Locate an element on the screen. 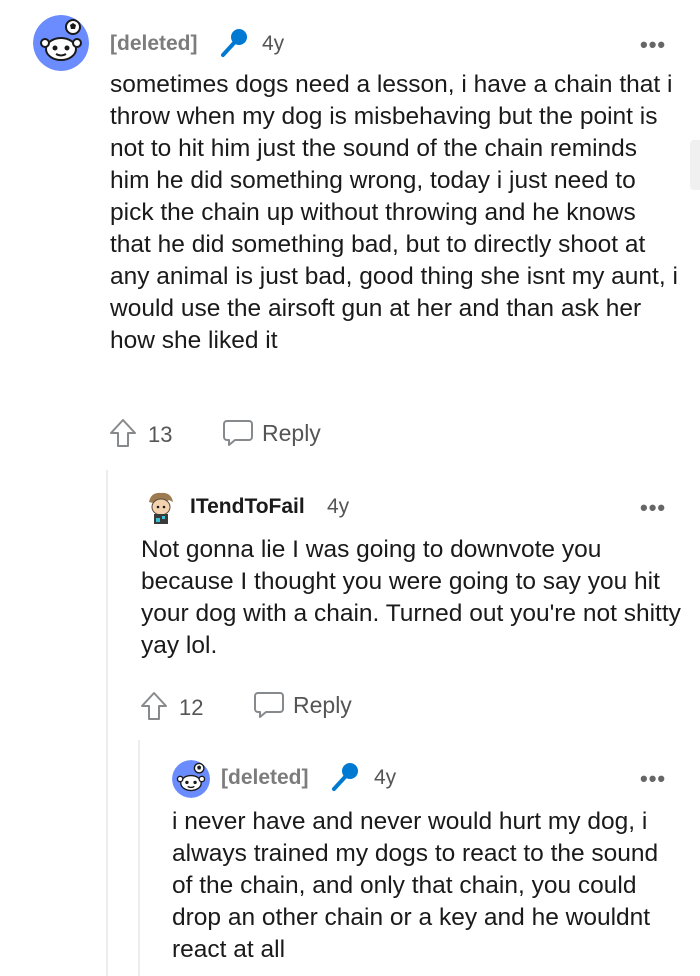 The image size is (700, 976). scroll-edge is located at coordinates (695, 165).